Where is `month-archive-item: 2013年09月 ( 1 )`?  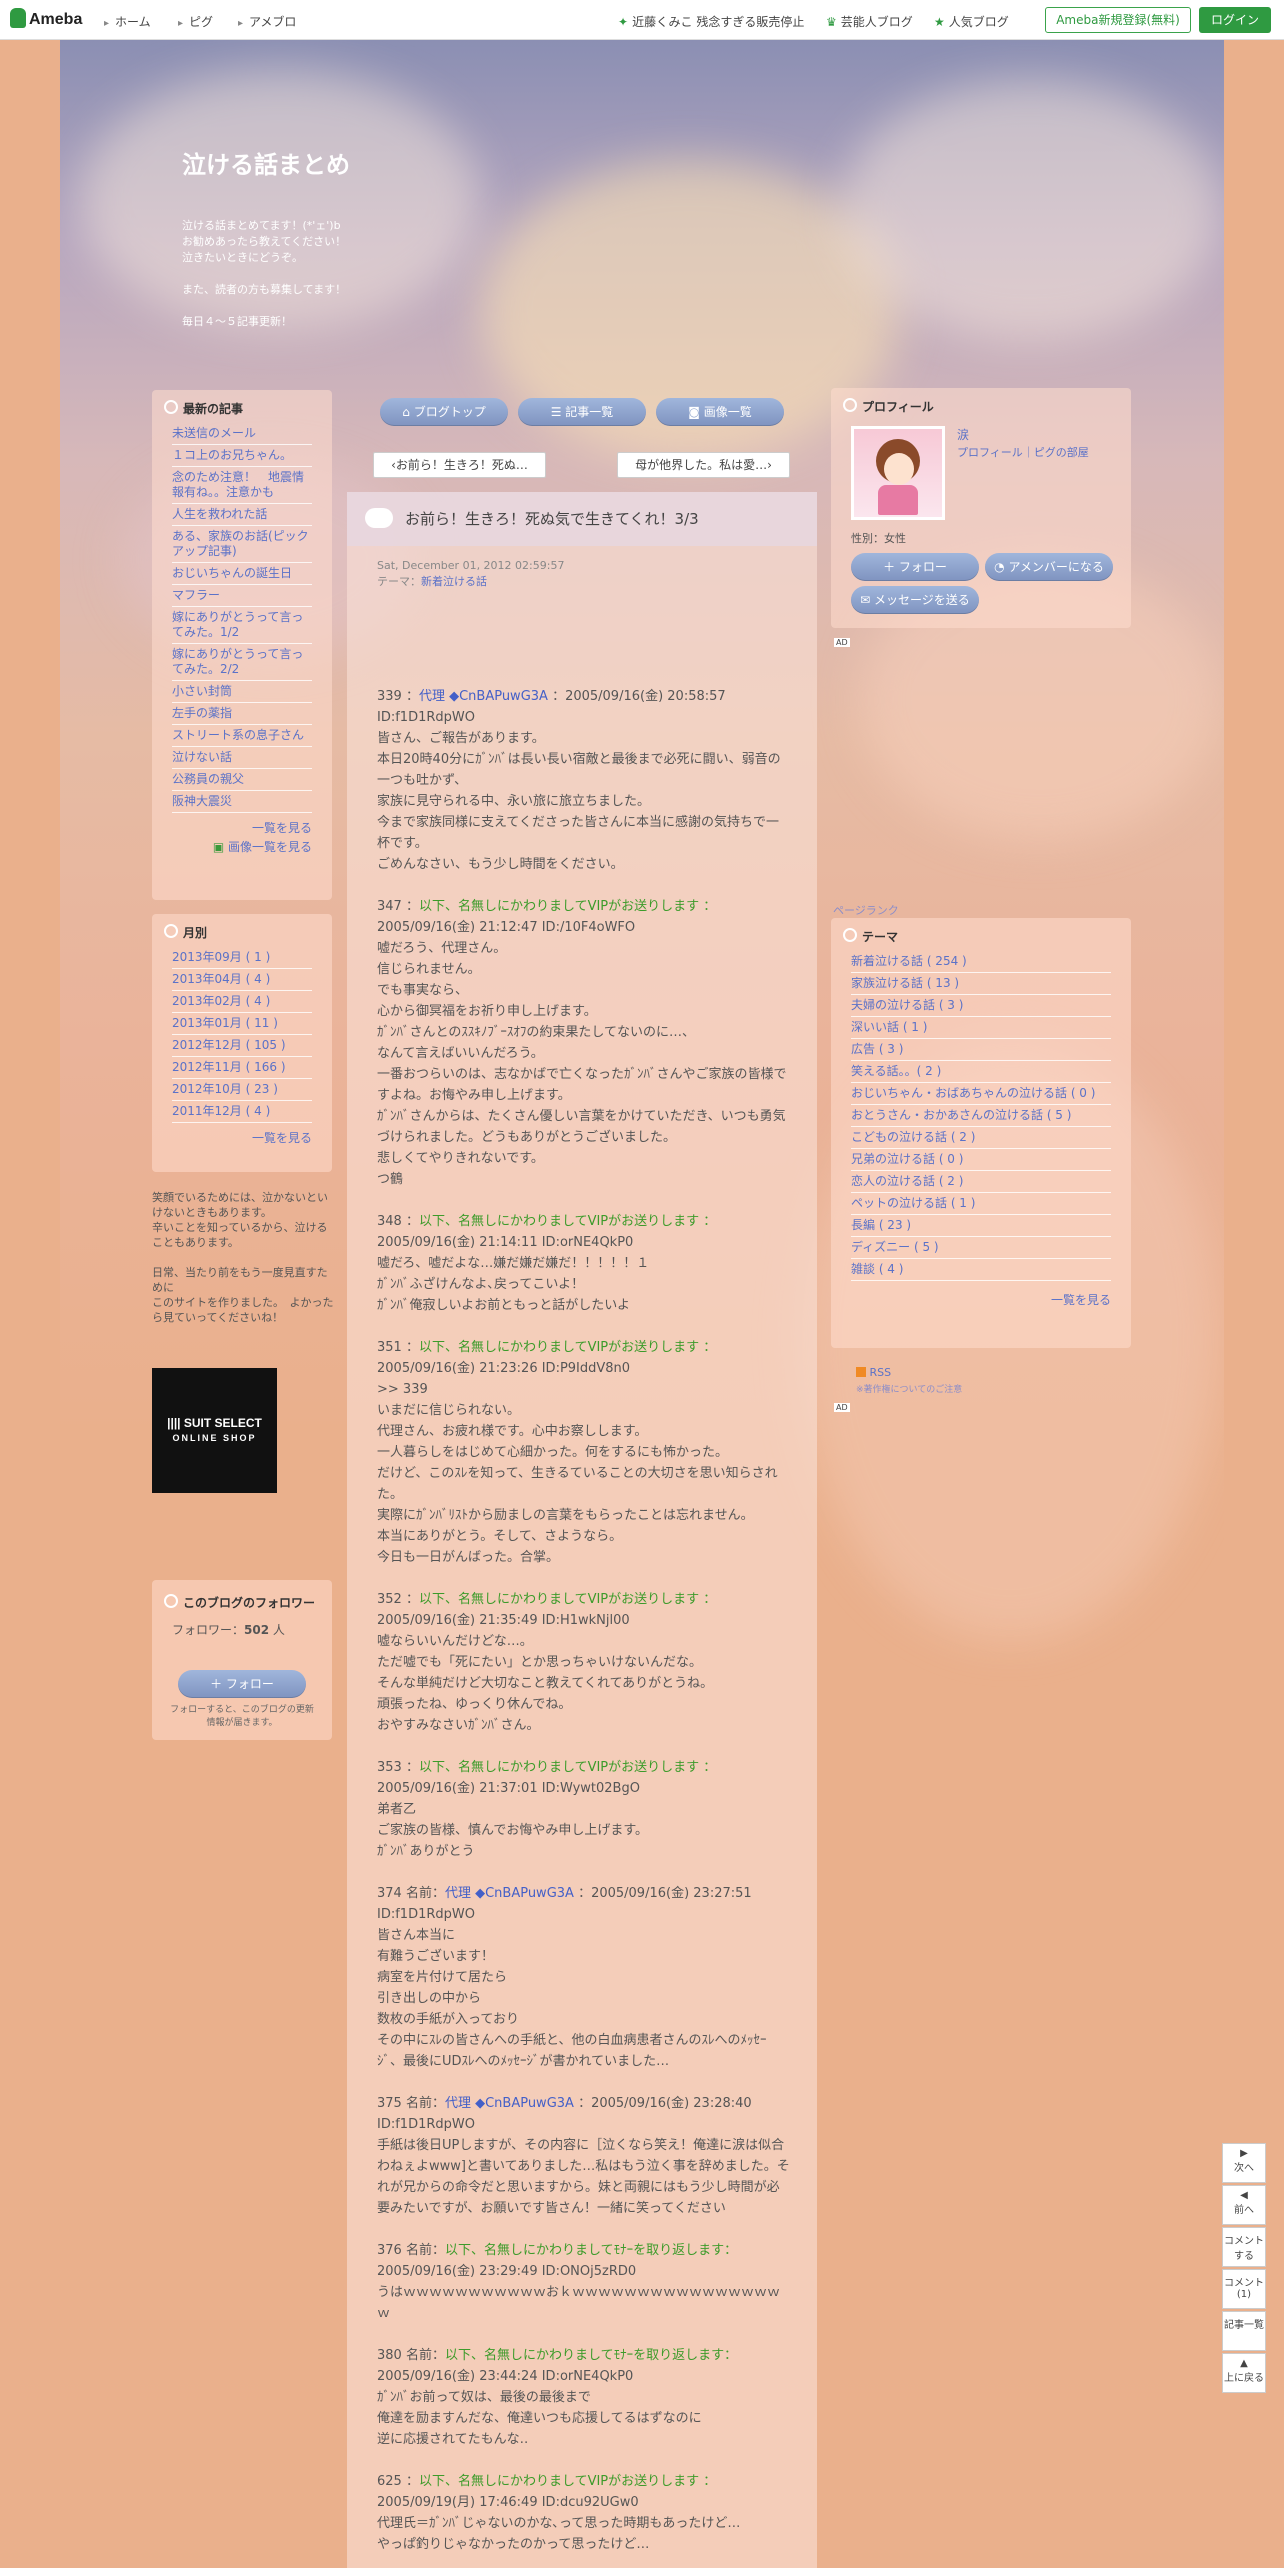
month-archive-item: 2013年09月 ( 1 ) is located at coordinates (242, 958).